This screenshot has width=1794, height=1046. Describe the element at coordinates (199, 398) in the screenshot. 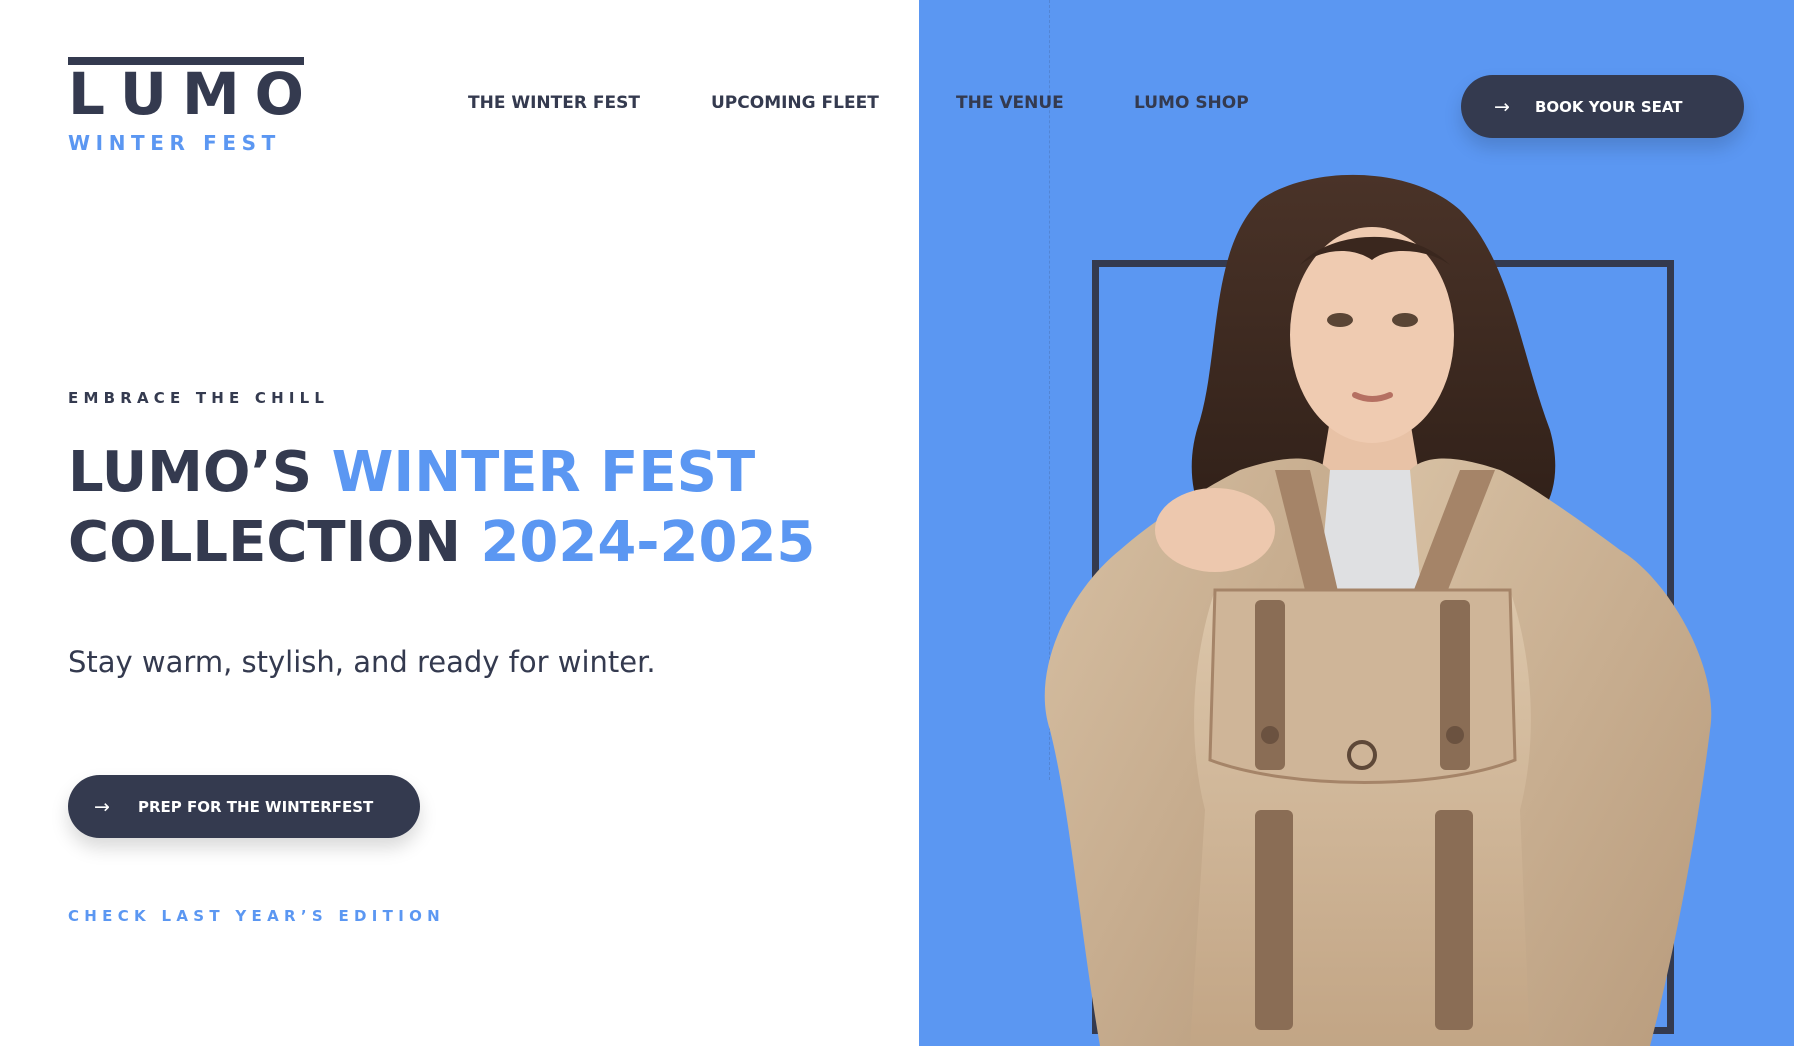

I see `hero-eyebrow: EMBRACE THE CHILL` at that location.